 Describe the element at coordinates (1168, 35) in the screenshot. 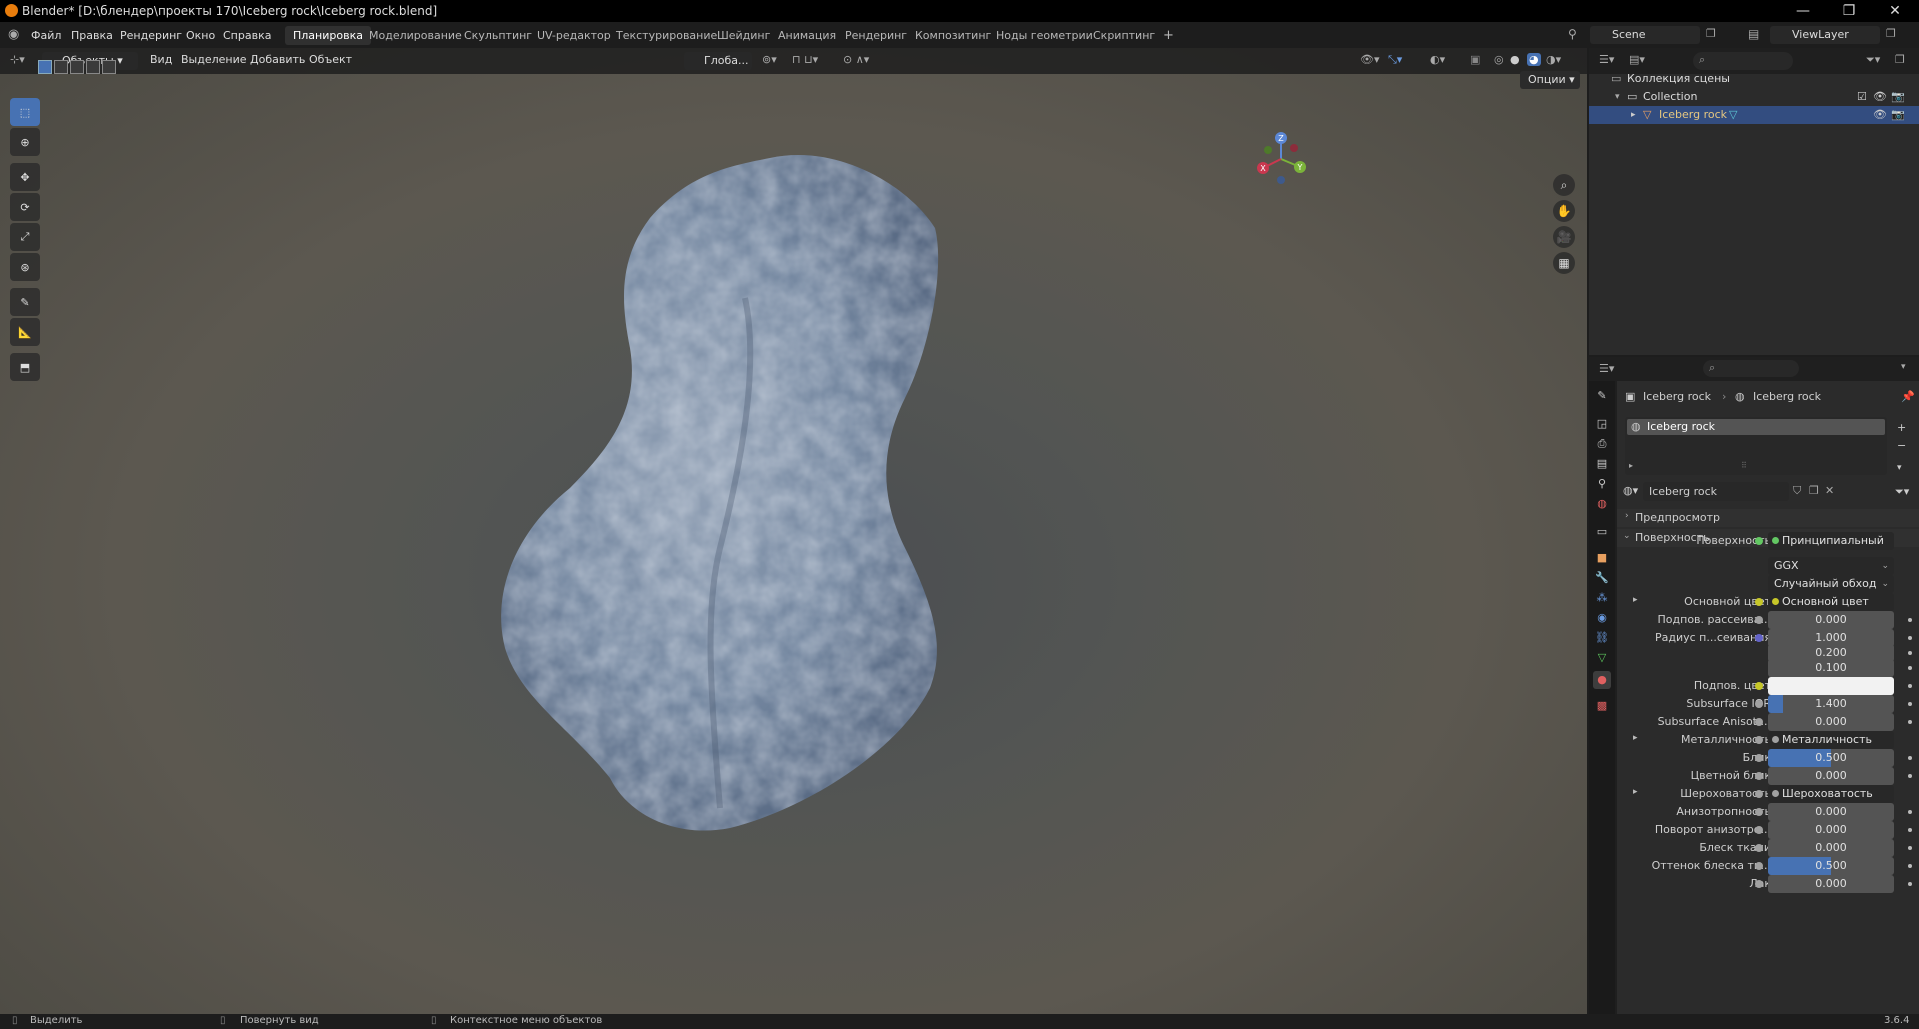

I see `add-workspace-button: +` at that location.